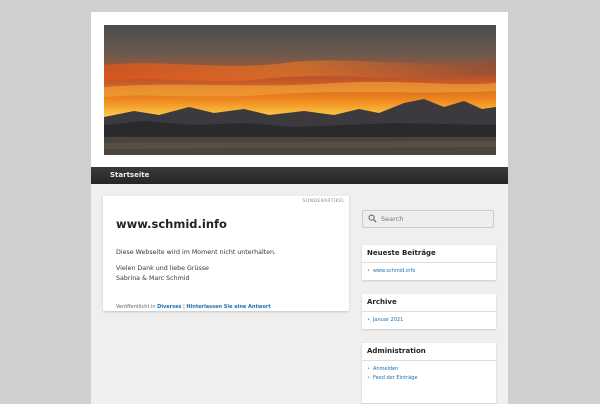 Image resolution: width=600 pixels, height=404 pixels. Describe the element at coordinates (372, 218) in the screenshot. I see `search-icon` at that location.